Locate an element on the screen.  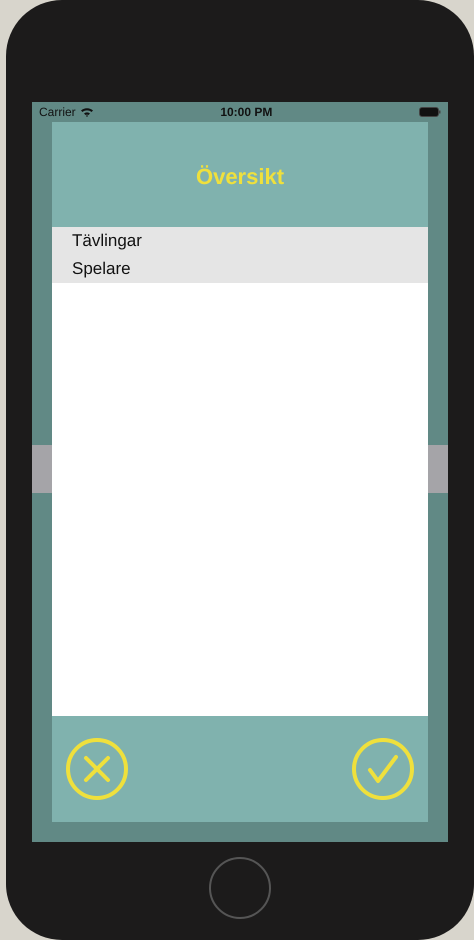
carrier-label: Carrier is located at coordinates (57, 112).